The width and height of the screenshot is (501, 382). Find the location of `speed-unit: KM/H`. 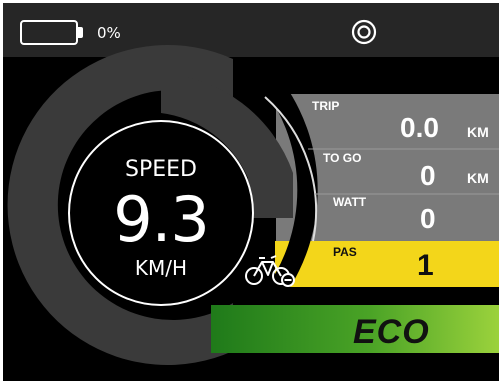

speed-unit: KM/H is located at coordinates (161, 268).